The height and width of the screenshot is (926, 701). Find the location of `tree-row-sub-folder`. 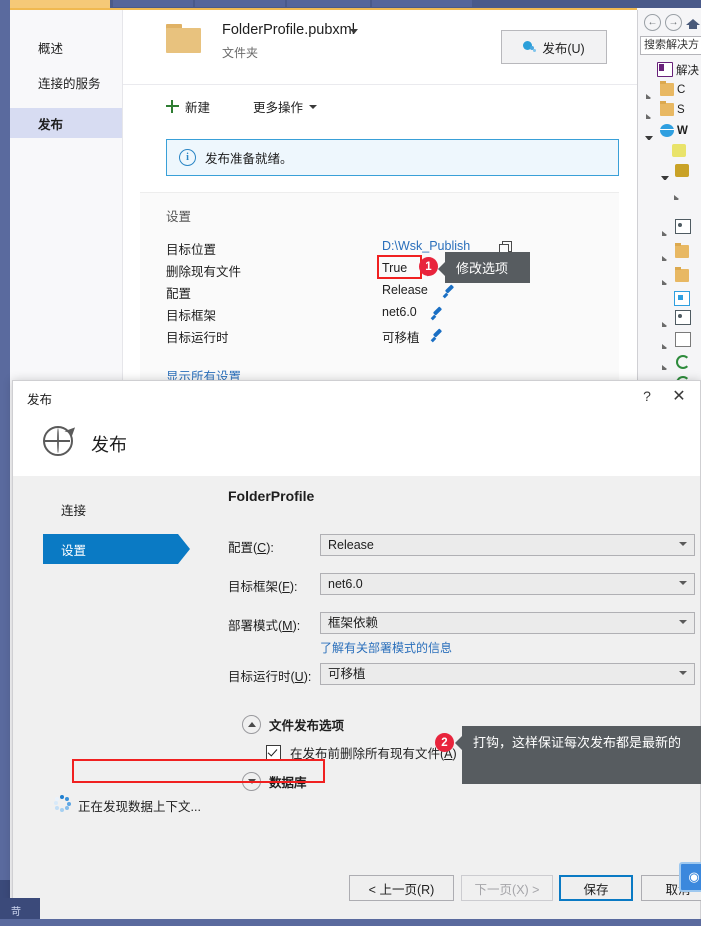

tree-row-sub-folder is located at coordinates (669, 190).